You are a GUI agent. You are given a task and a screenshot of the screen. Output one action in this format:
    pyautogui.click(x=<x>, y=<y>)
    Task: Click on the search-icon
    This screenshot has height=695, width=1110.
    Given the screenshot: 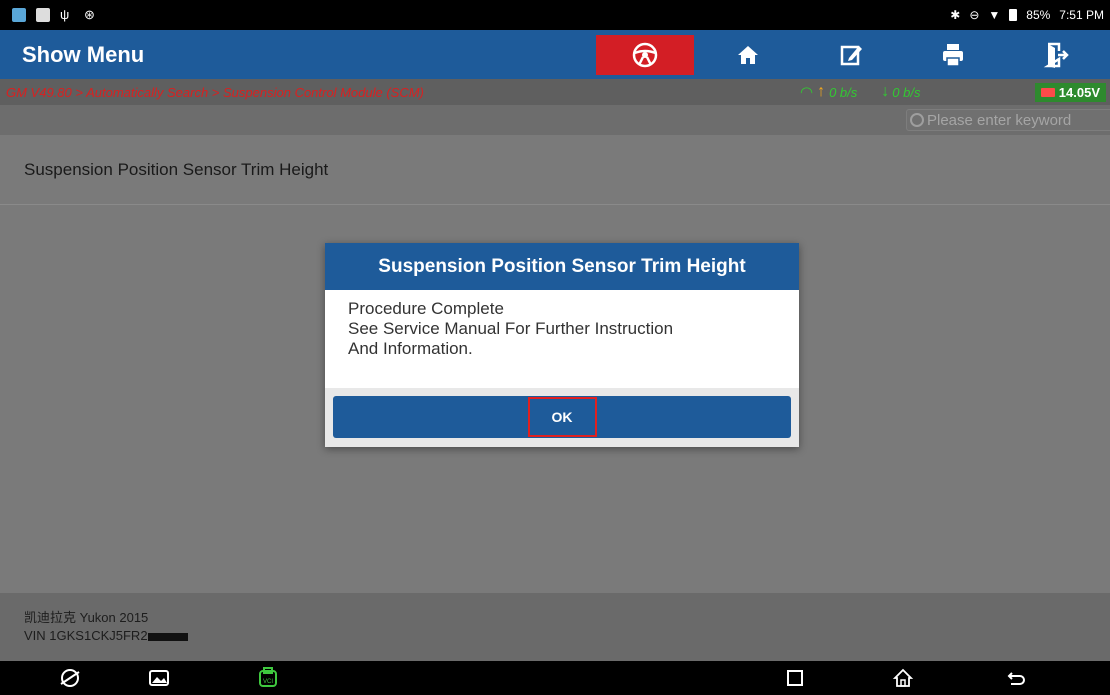 What is the action you would take?
    pyautogui.click(x=917, y=120)
    